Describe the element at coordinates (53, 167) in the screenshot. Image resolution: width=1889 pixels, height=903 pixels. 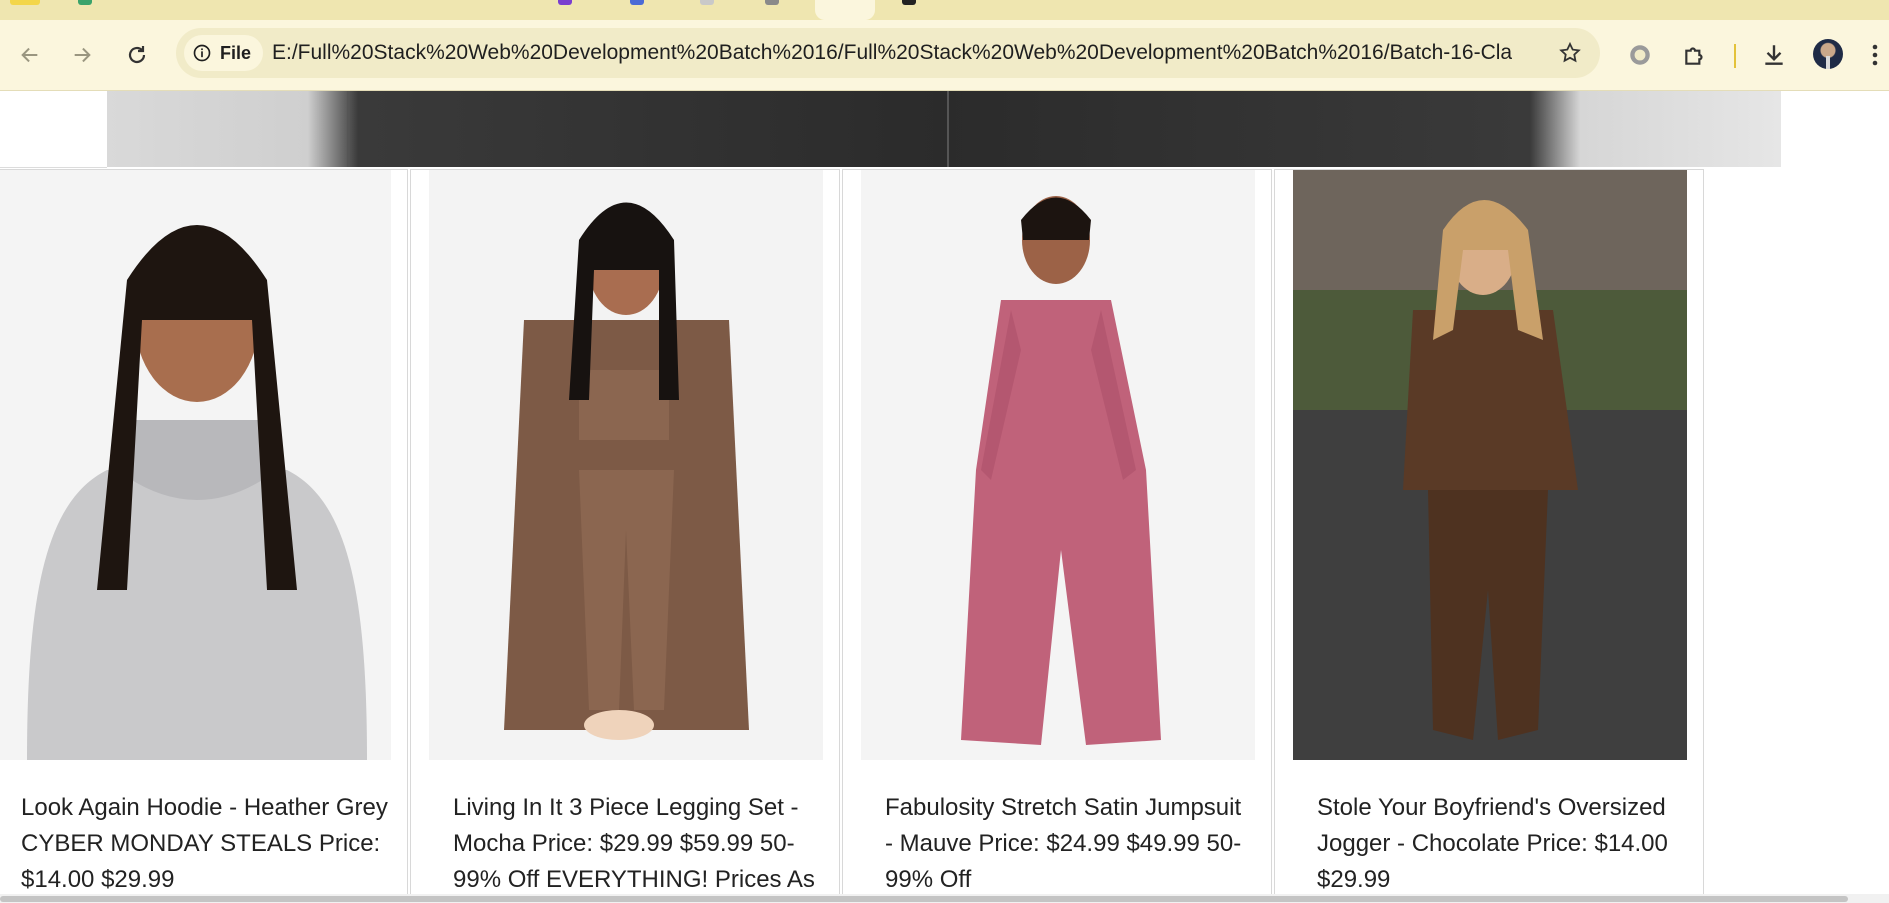
I see `divider` at that location.